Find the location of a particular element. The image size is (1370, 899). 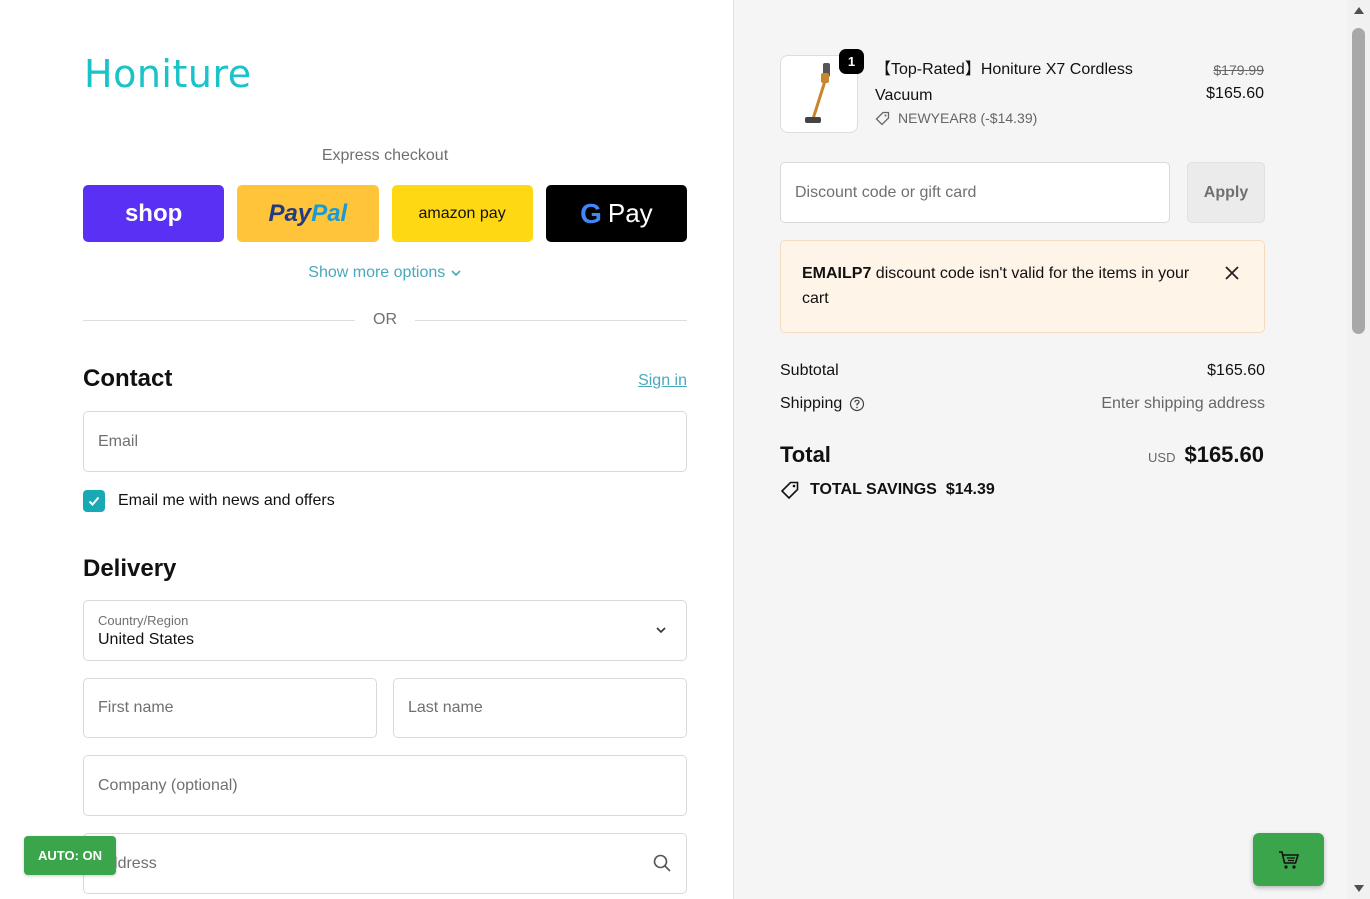

show-more-options-label: Show more options is located at coordinates (377, 272).